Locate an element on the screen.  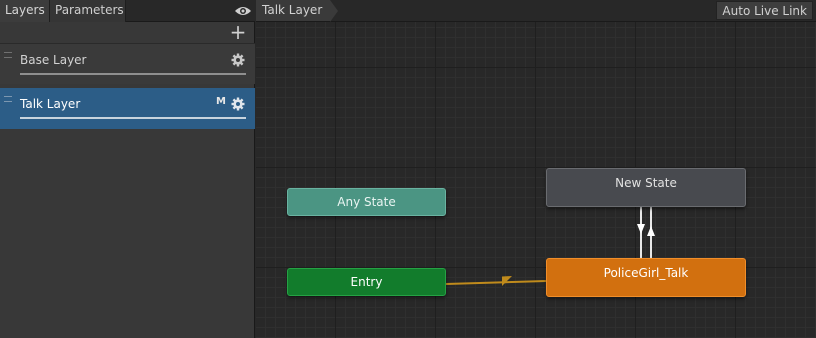
eye-icon is located at coordinates (243, 11).